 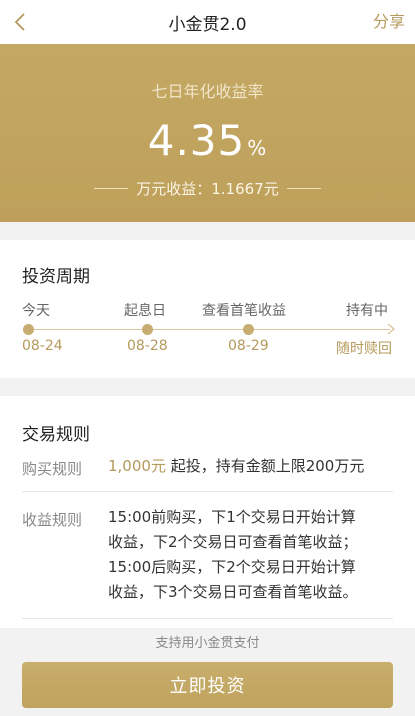 What do you see at coordinates (42, 346) in the screenshot?
I see `timeline-step-date: 08-24` at bounding box center [42, 346].